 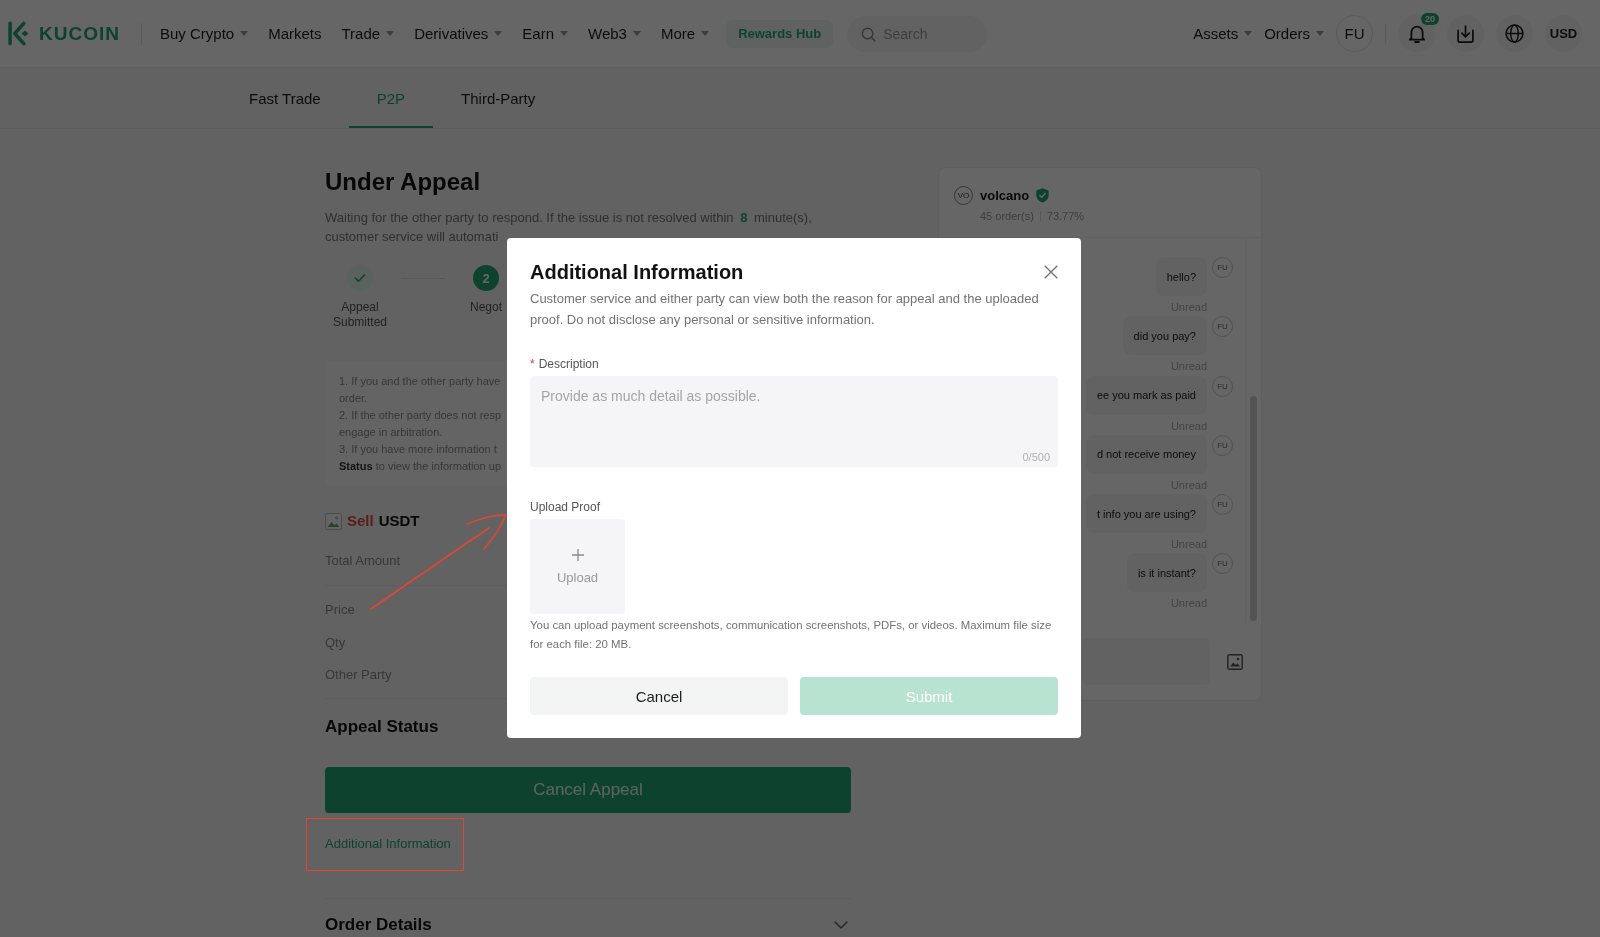 I want to click on currency-button: USD, so click(x=1563, y=33).